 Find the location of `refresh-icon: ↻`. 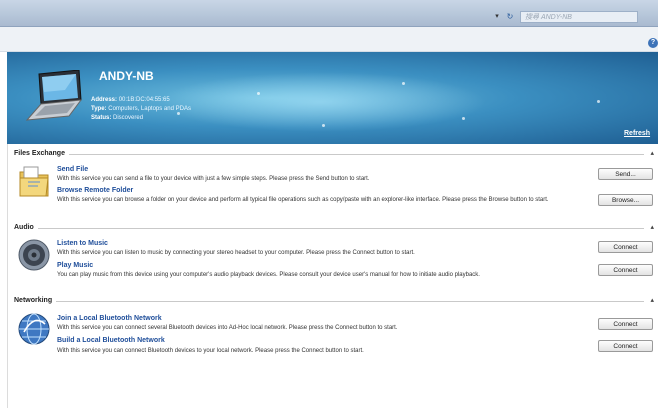

refresh-icon: ↻ is located at coordinates (510, 17).